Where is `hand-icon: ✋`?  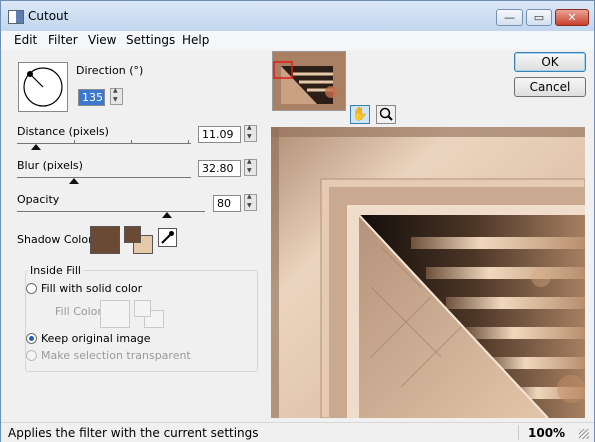
hand-icon: ✋ is located at coordinates (360, 114).